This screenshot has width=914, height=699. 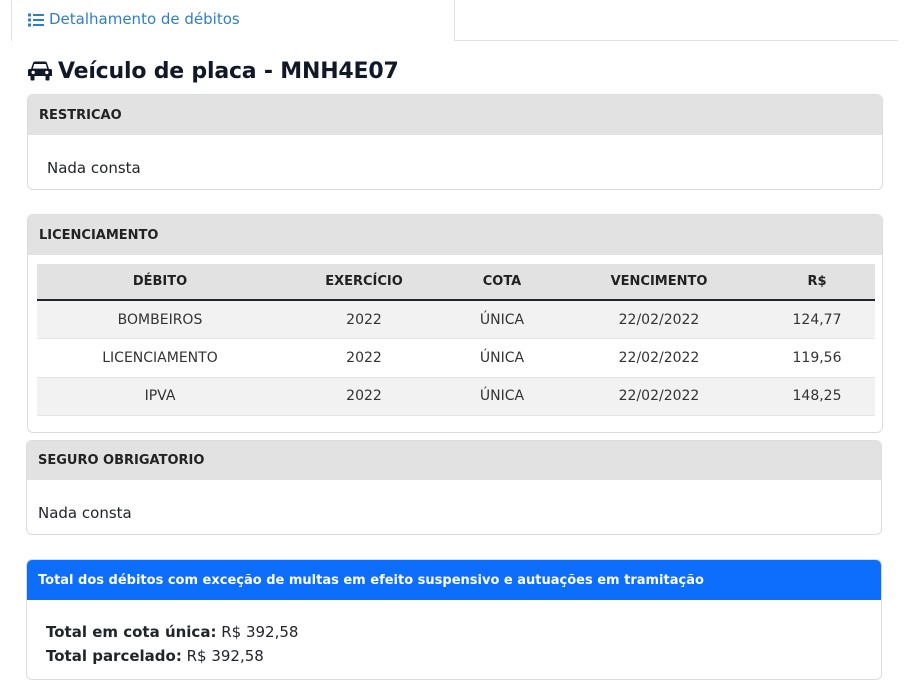 I want to click on card-restricao: RESTRICAO Nada consta, so click(x=455, y=142).